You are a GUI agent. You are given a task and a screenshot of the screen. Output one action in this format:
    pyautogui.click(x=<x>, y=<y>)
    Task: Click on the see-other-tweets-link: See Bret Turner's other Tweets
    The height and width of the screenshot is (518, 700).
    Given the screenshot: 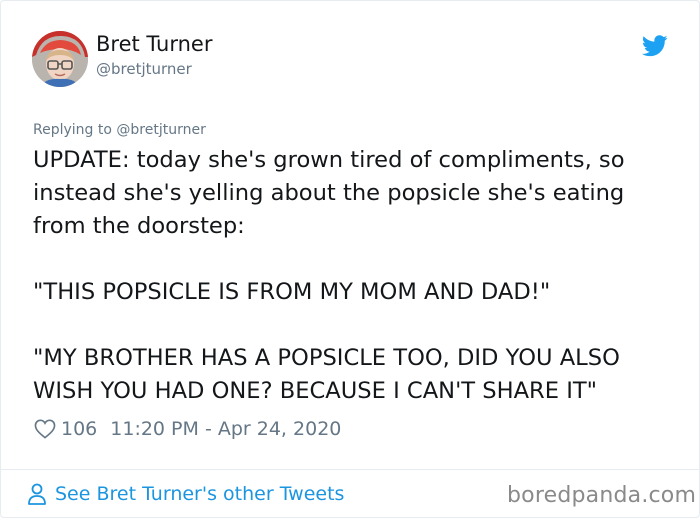 What is the action you would take?
    pyautogui.click(x=185, y=494)
    